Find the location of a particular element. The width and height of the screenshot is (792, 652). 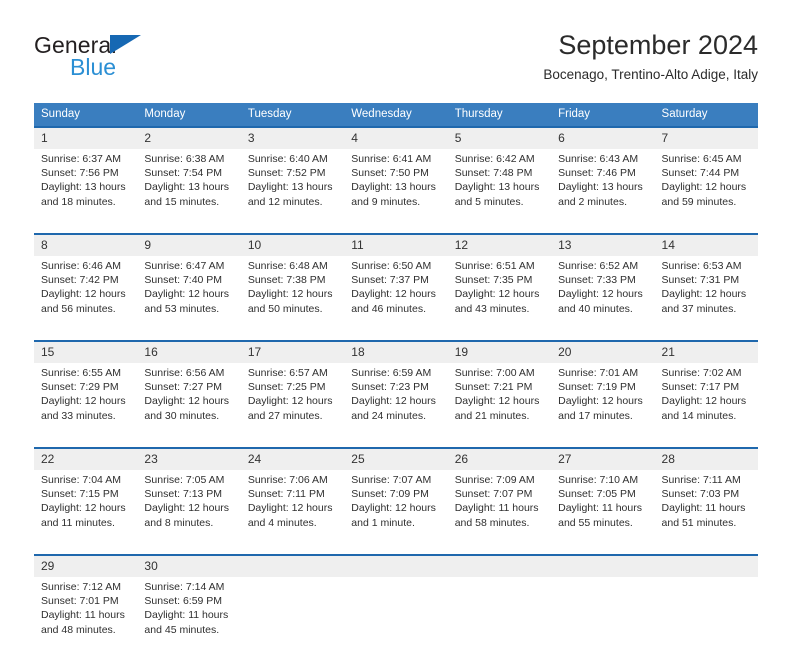

sunset-text: Sunset: 7:09 PM is located at coordinates (390, 494).